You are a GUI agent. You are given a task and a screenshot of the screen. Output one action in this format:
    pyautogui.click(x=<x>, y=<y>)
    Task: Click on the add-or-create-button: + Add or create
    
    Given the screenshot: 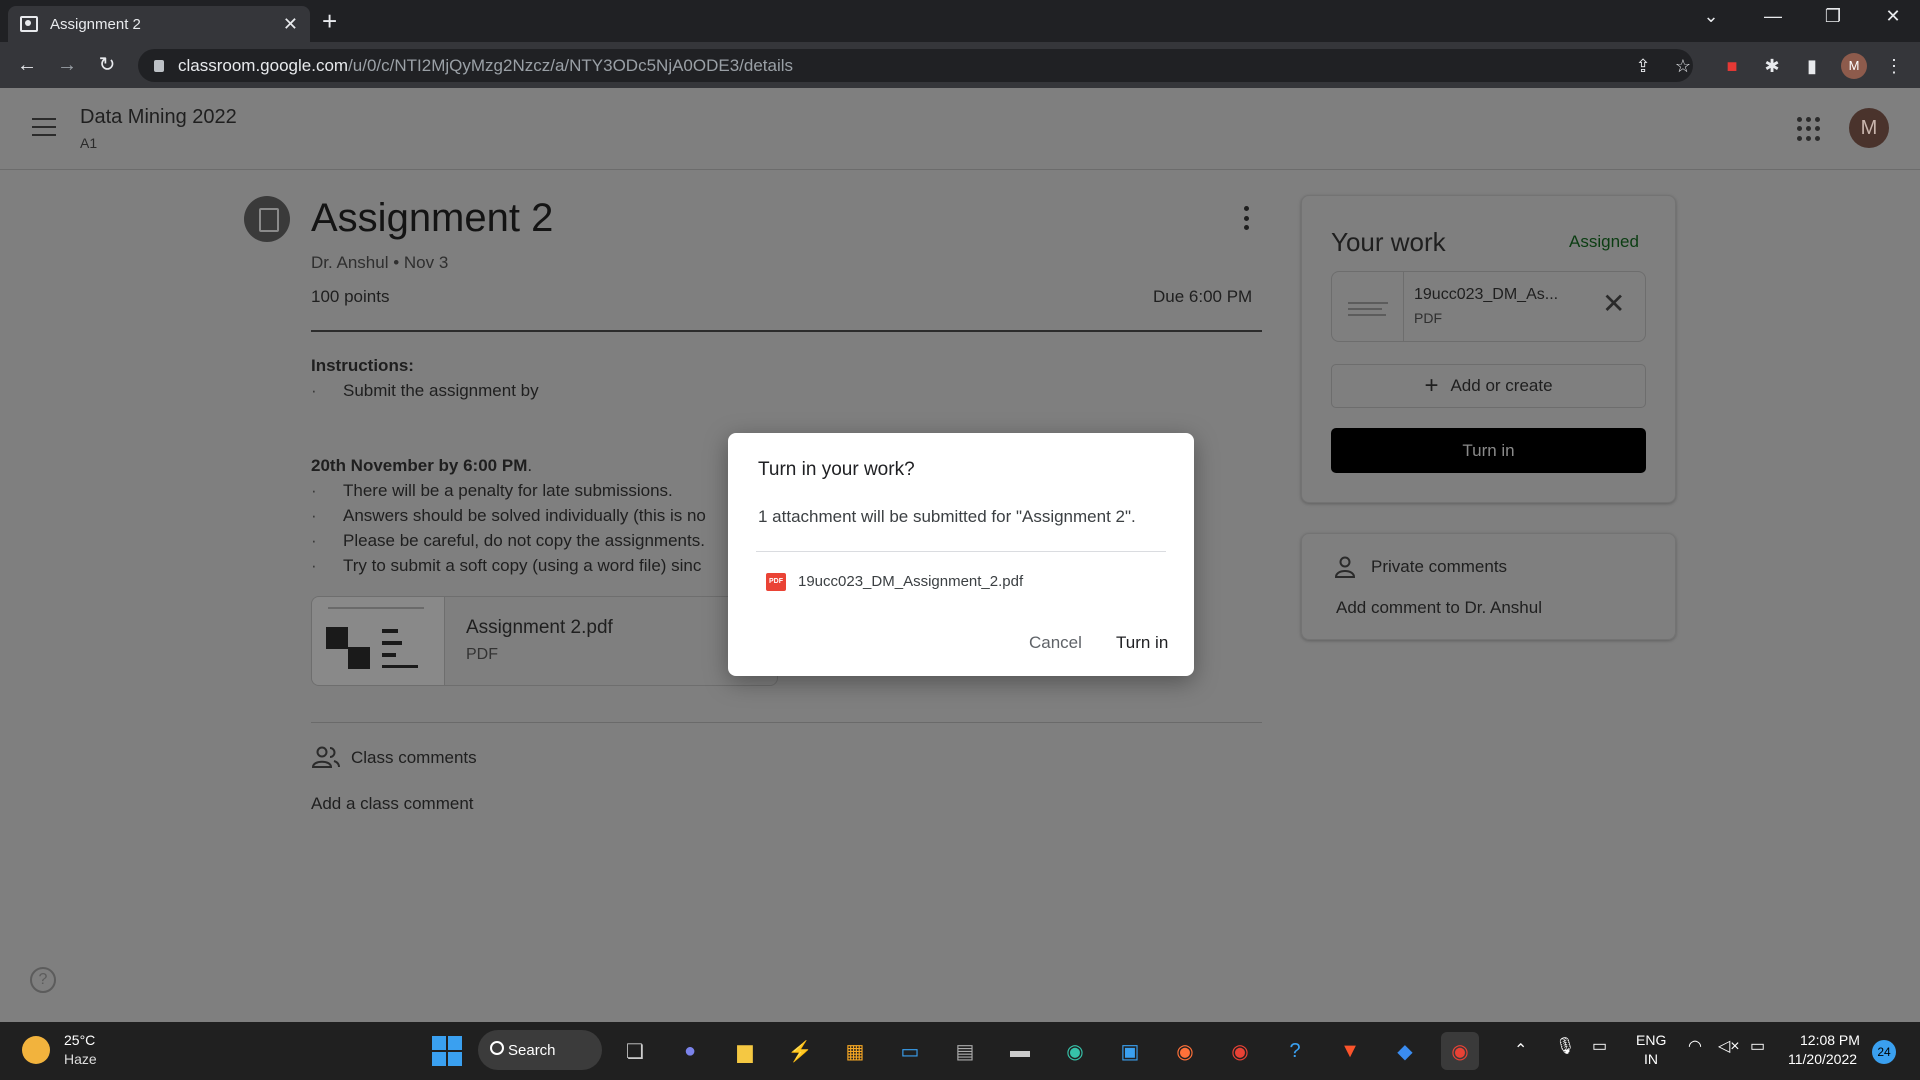 What is the action you would take?
    pyautogui.click(x=1488, y=386)
    